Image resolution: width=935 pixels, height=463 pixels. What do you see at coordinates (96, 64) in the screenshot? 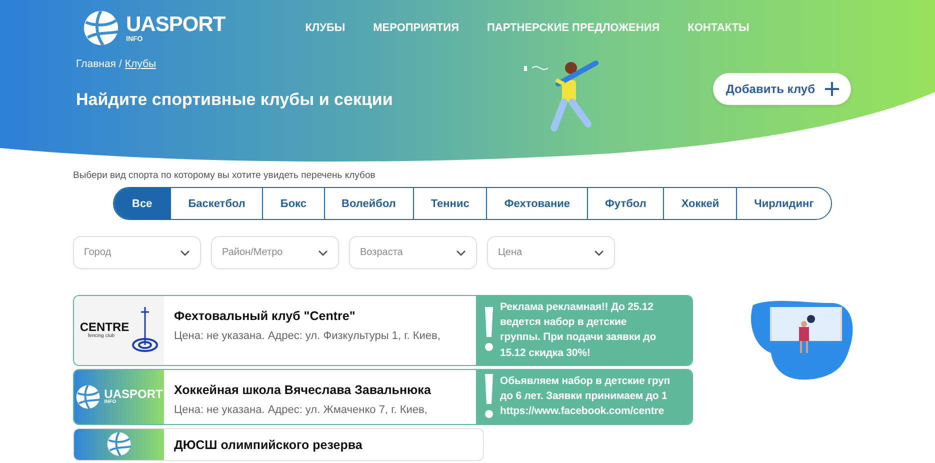
I see `breadcrumb-text: Главная` at bounding box center [96, 64].